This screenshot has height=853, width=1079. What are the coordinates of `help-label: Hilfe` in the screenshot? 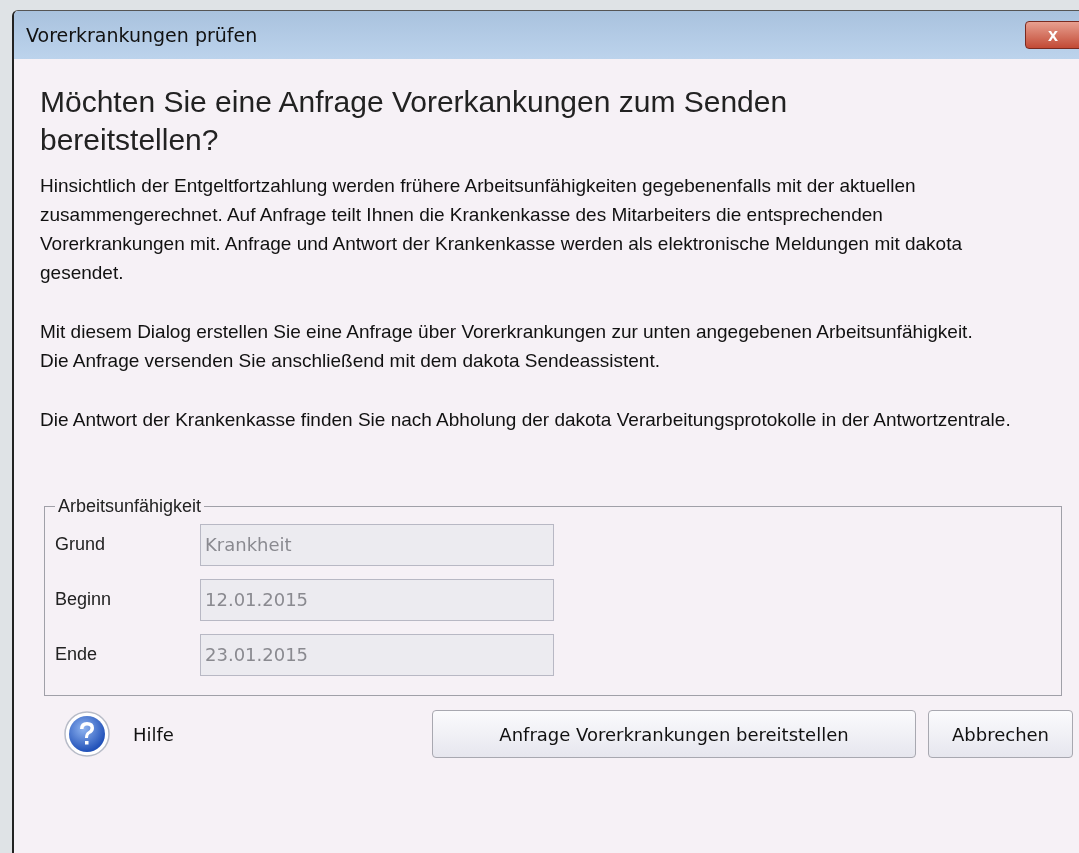 It's located at (153, 734).